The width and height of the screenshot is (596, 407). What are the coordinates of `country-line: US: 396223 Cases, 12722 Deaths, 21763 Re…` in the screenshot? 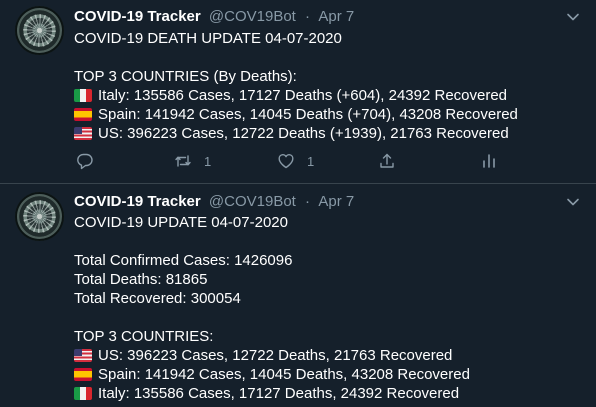 It's located at (326, 355).